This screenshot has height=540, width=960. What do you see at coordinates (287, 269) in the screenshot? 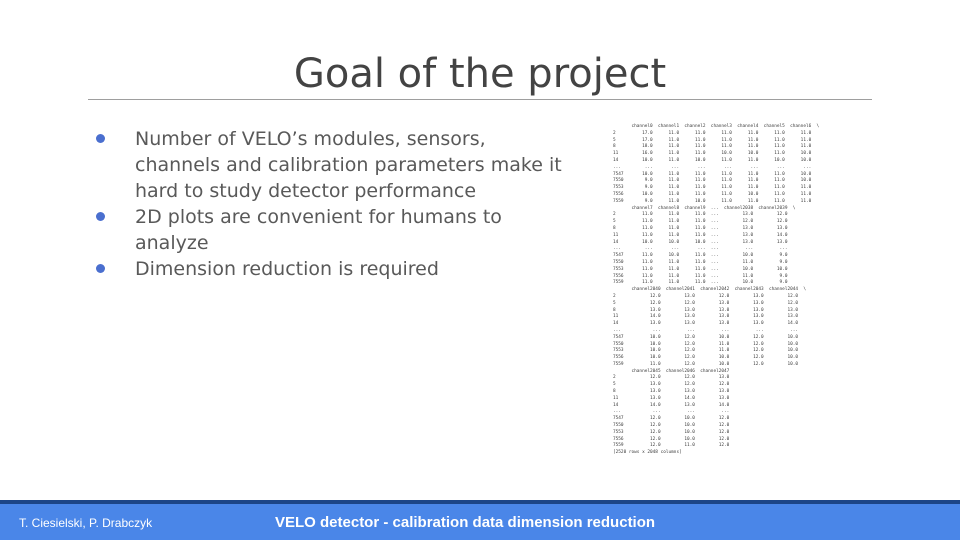
I see `bullet-text: Dimension reduction is required` at bounding box center [287, 269].